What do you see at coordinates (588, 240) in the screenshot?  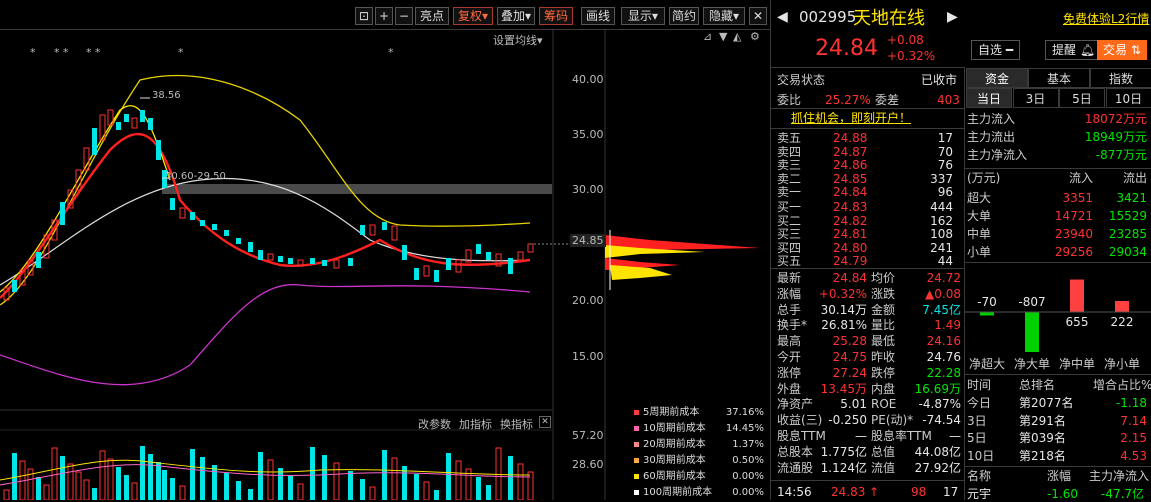 I see `current-price-tag: 24.85` at bounding box center [588, 240].